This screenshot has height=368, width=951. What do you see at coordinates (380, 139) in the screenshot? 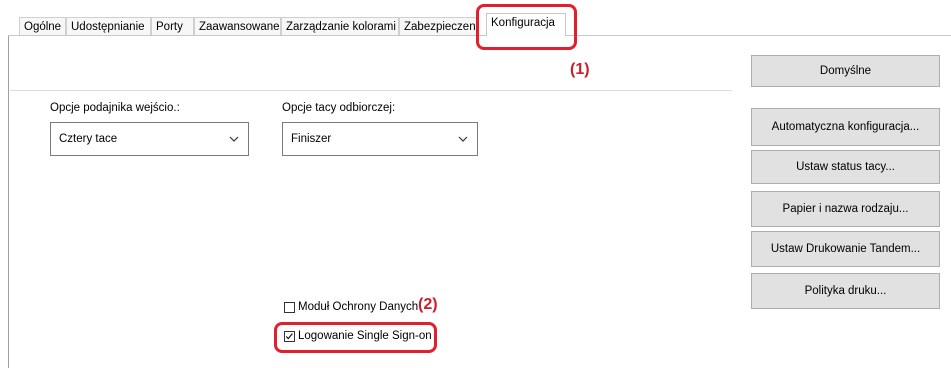
I see `output-tray-dropdown: Finiszer` at bounding box center [380, 139].